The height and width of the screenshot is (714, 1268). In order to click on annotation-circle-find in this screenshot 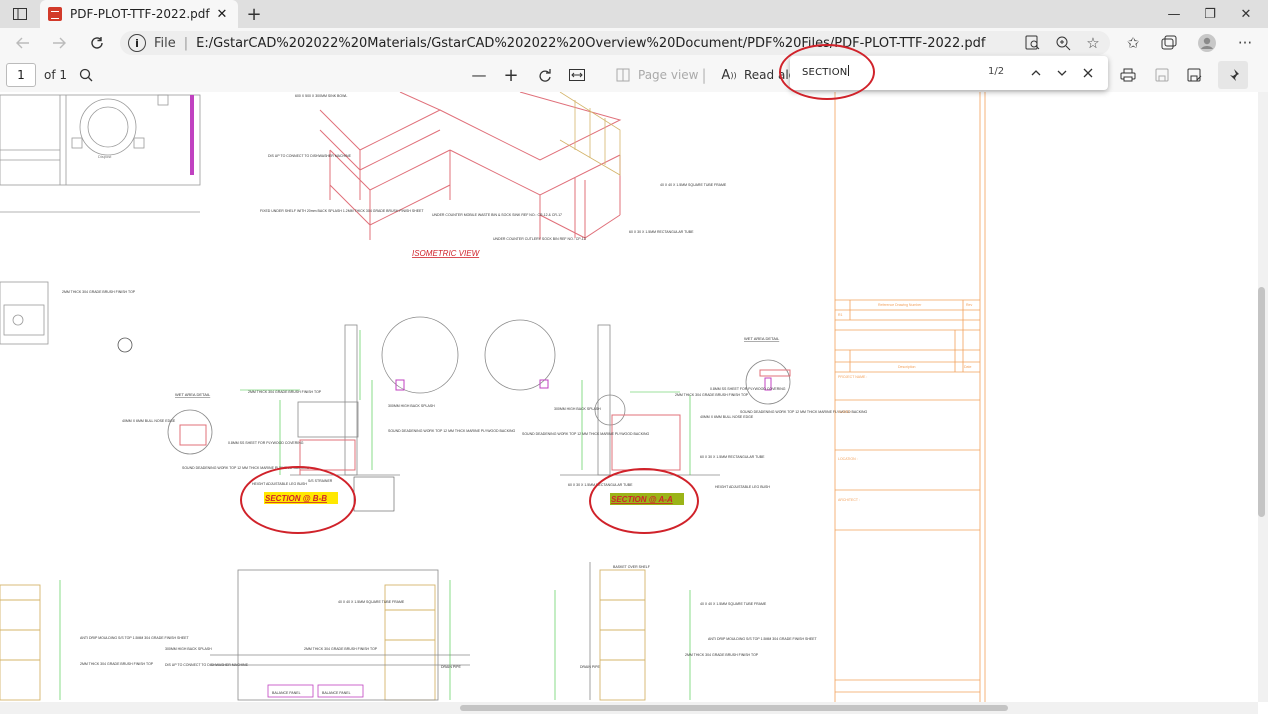, I will do `click(827, 72)`.